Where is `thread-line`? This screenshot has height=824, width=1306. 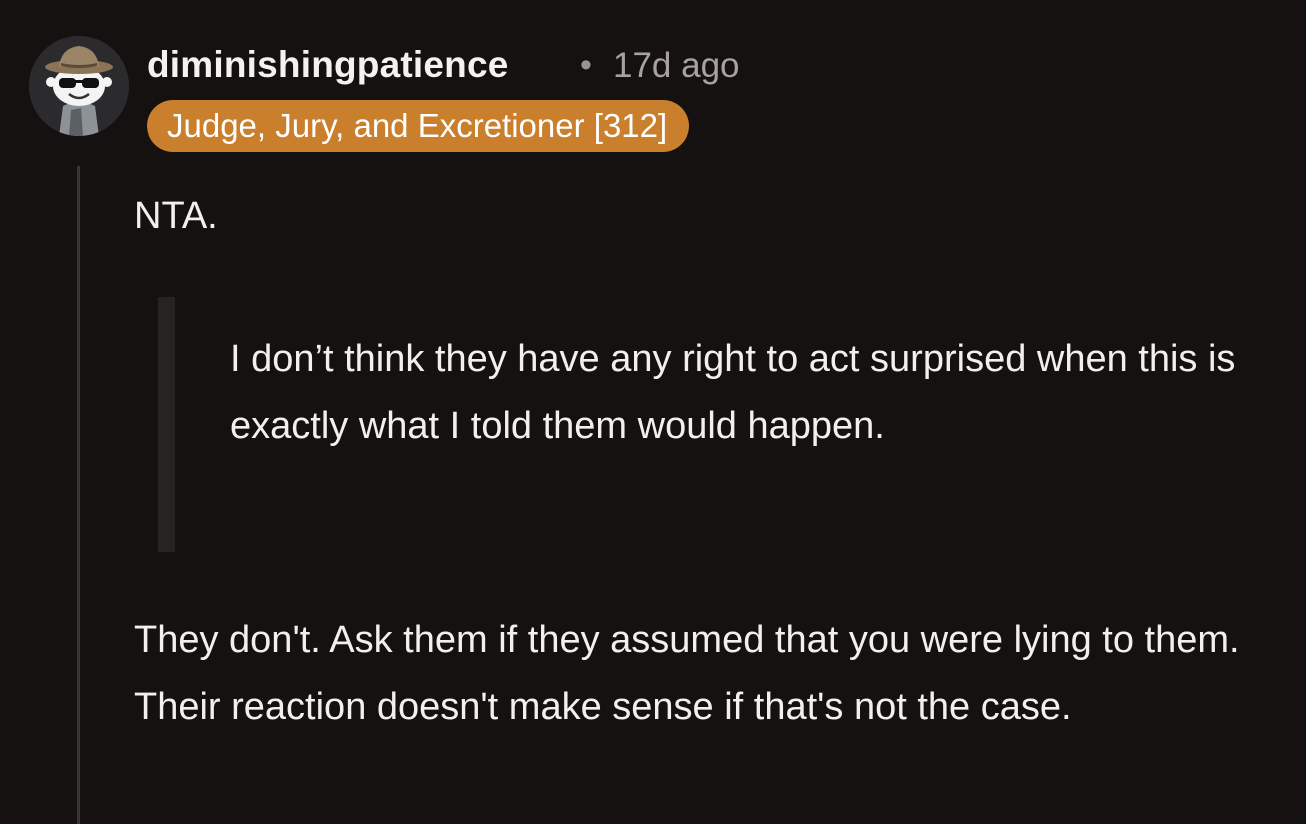 thread-line is located at coordinates (78, 495).